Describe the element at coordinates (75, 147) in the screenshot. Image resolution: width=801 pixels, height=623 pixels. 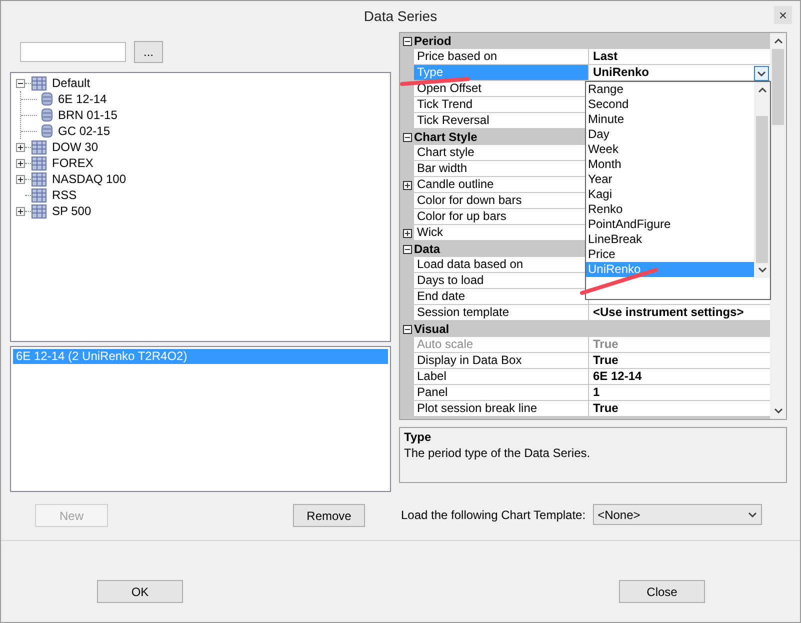
I see `tree-item: DOW 30` at that location.